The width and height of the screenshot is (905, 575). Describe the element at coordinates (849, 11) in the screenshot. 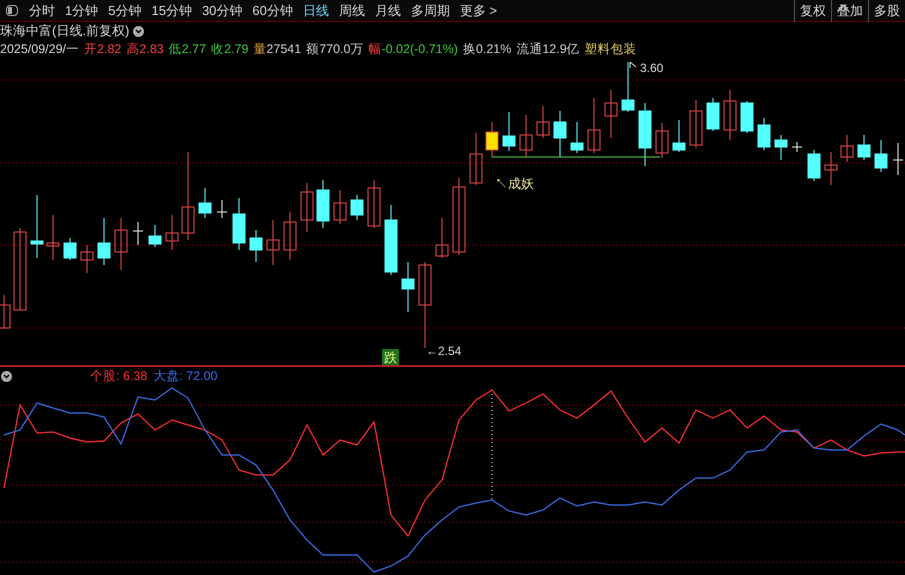

I see `toolbar-button: 叠加` at that location.